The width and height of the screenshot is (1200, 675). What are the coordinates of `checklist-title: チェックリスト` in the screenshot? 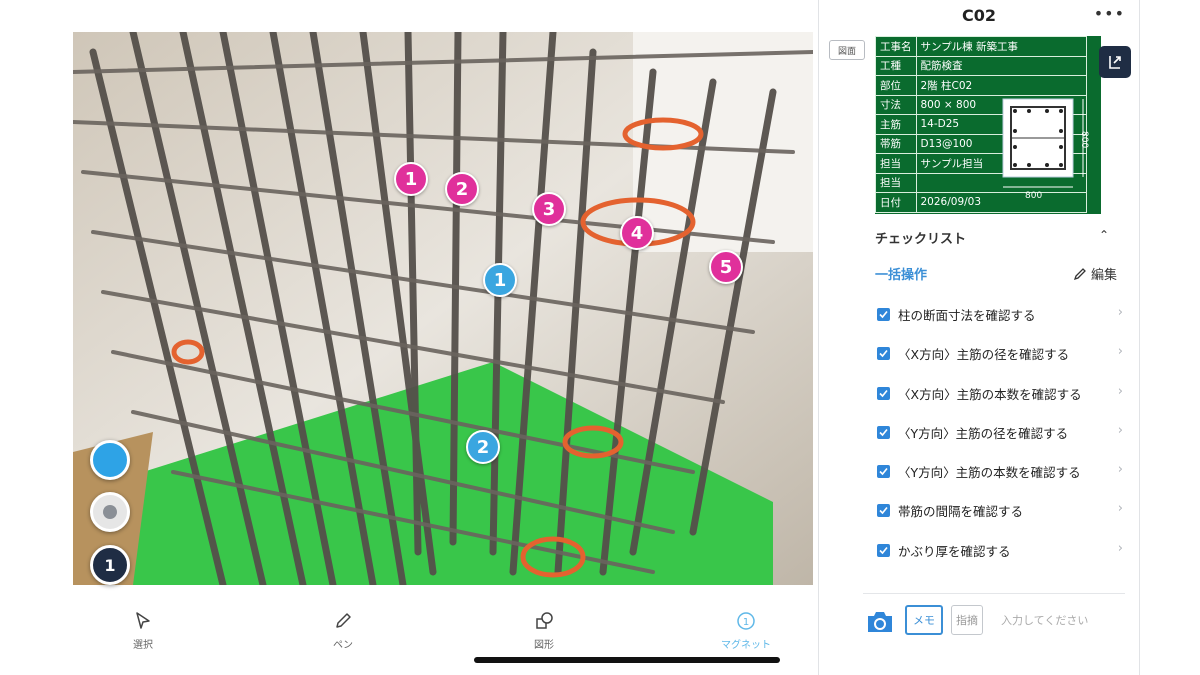 It's located at (921, 239).